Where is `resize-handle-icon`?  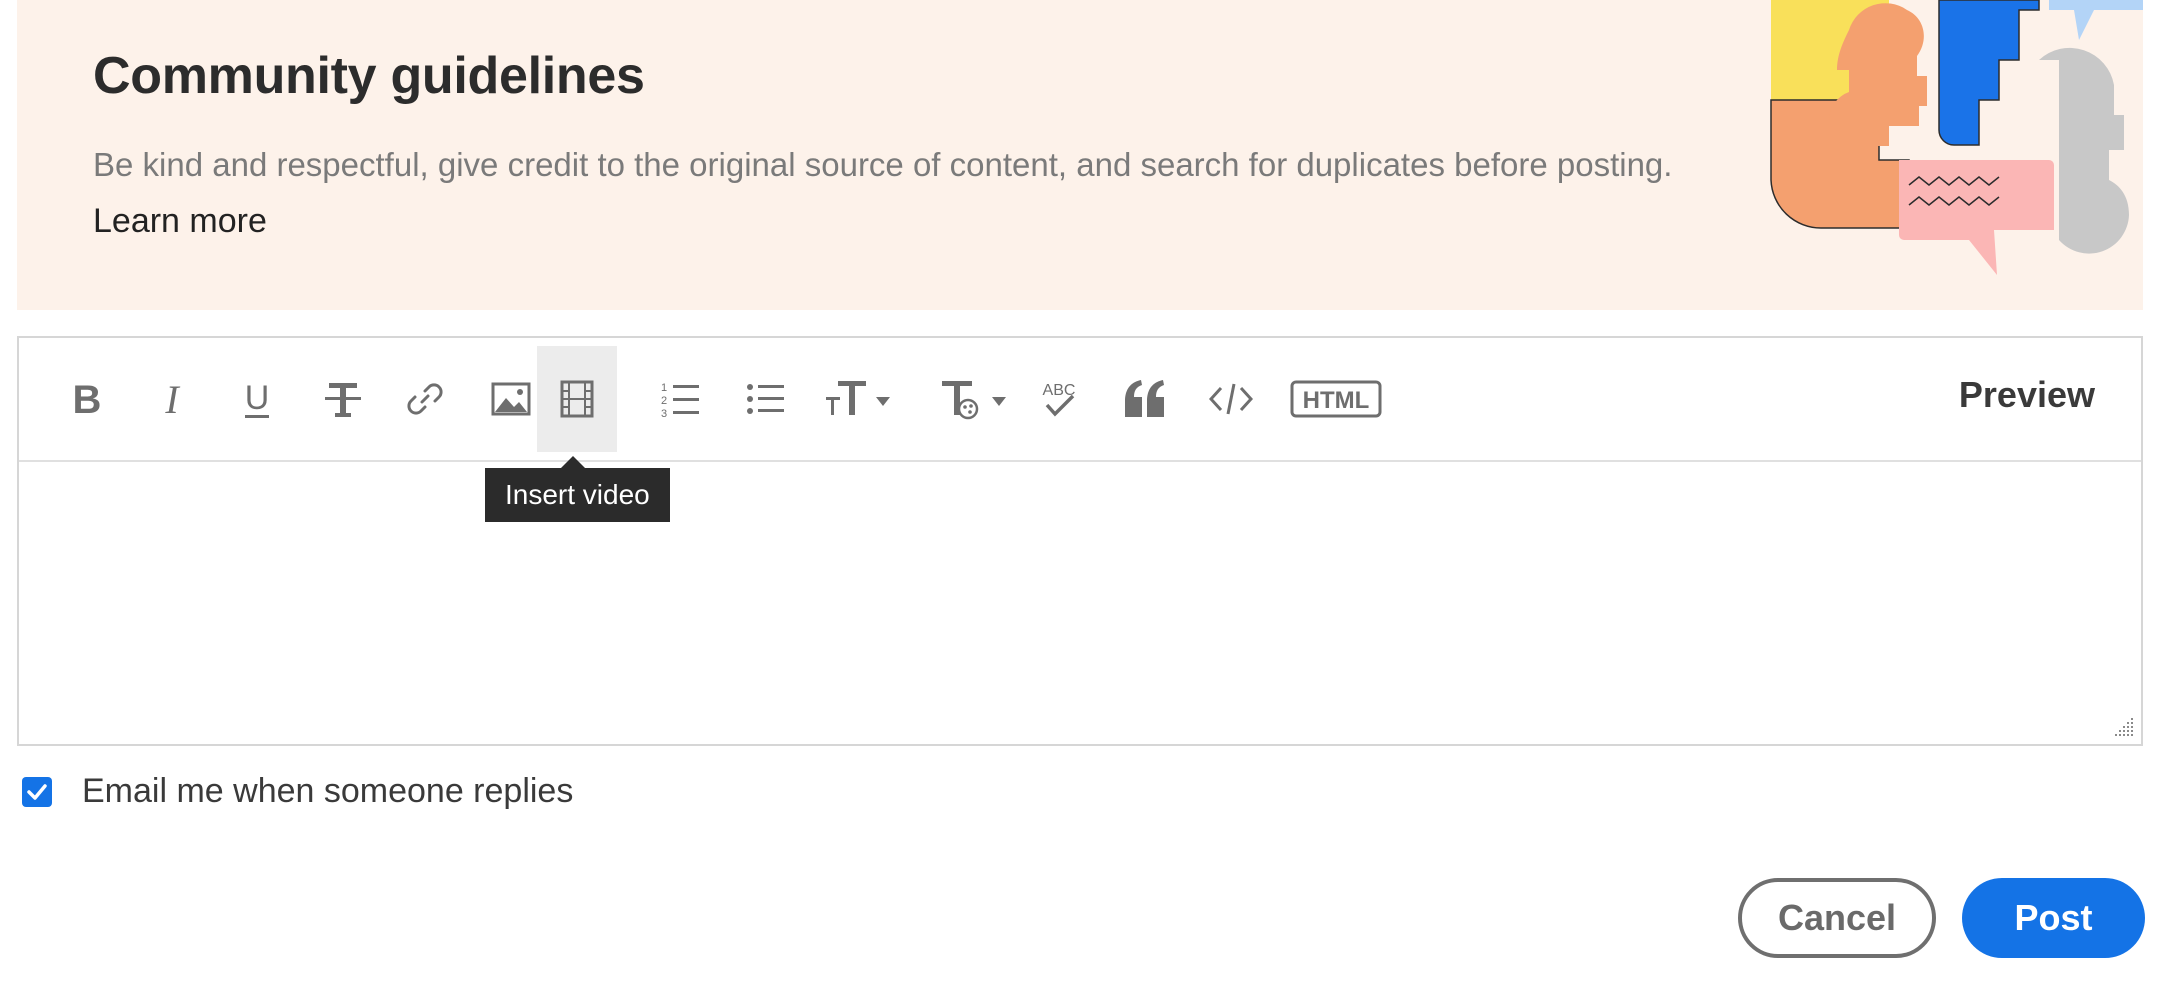
resize-handle-icon is located at coordinates (2124, 727).